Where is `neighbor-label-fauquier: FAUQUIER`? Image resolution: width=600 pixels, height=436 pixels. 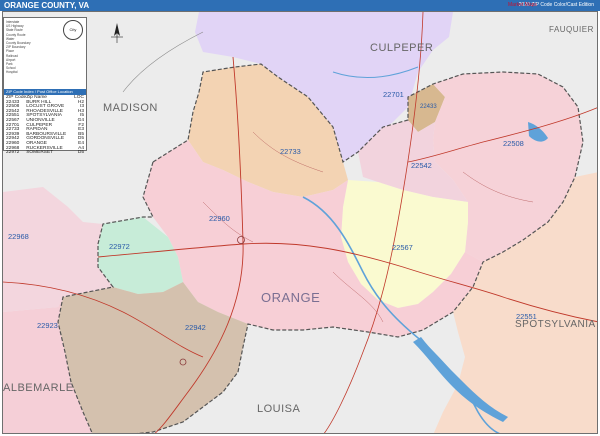
neighbor-label-fauquier: FAUQUIER is located at coordinates (571, 29).